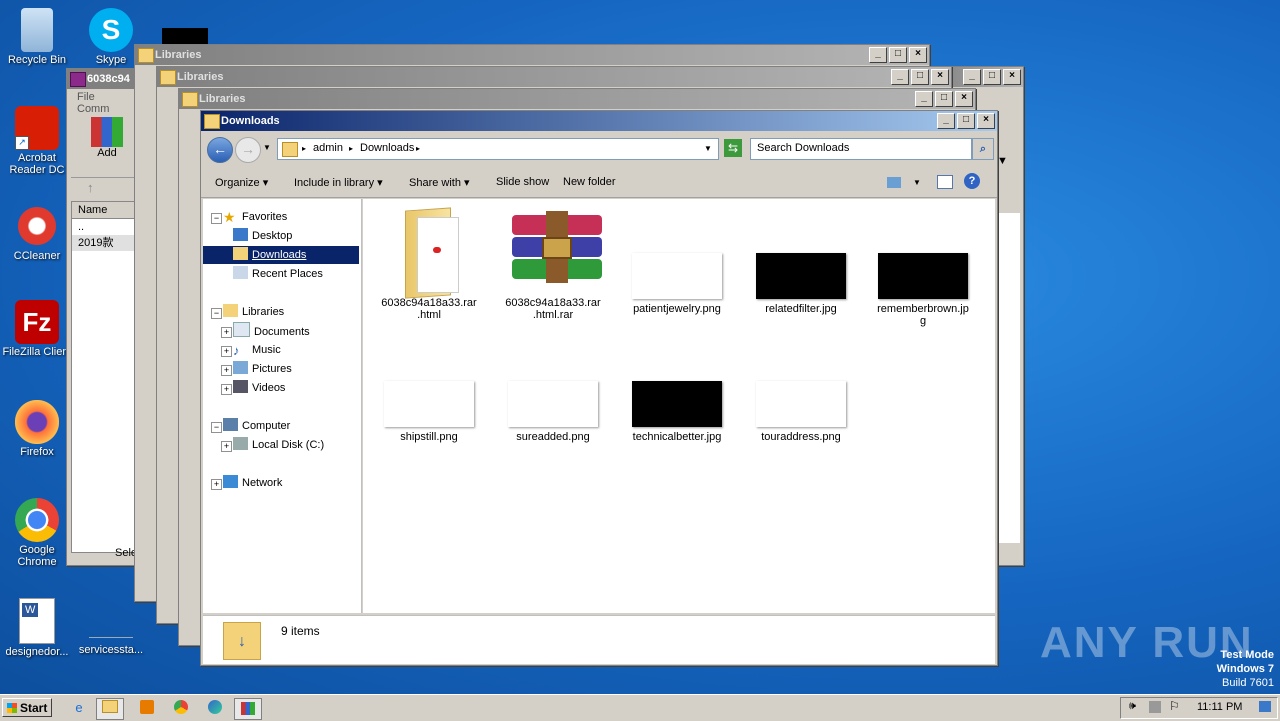 The width and height of the screenshot is (1280, 721). Describe the element at coordinates (1132, 706) in the screenshot. I see `volume-icon: 🕪` at that location.